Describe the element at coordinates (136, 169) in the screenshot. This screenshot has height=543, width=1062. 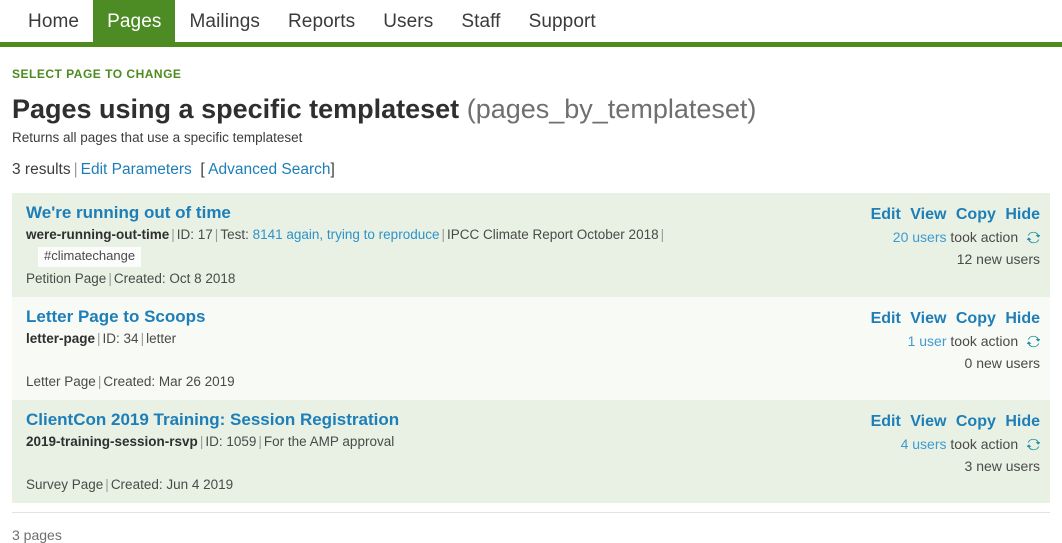
I see `edit-parameters-link: Edit Parameters` at that location.